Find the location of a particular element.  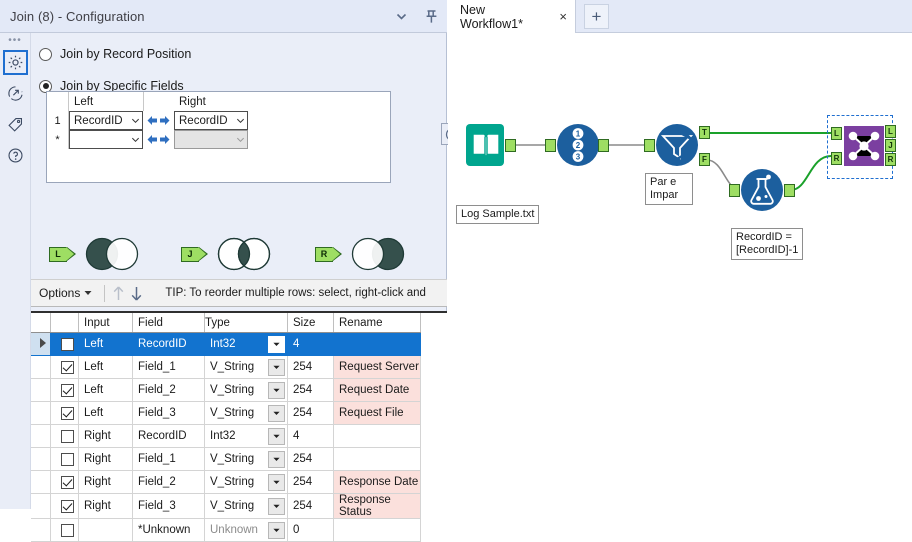

cell-type: Int32 is located at coordinates (246, 436).